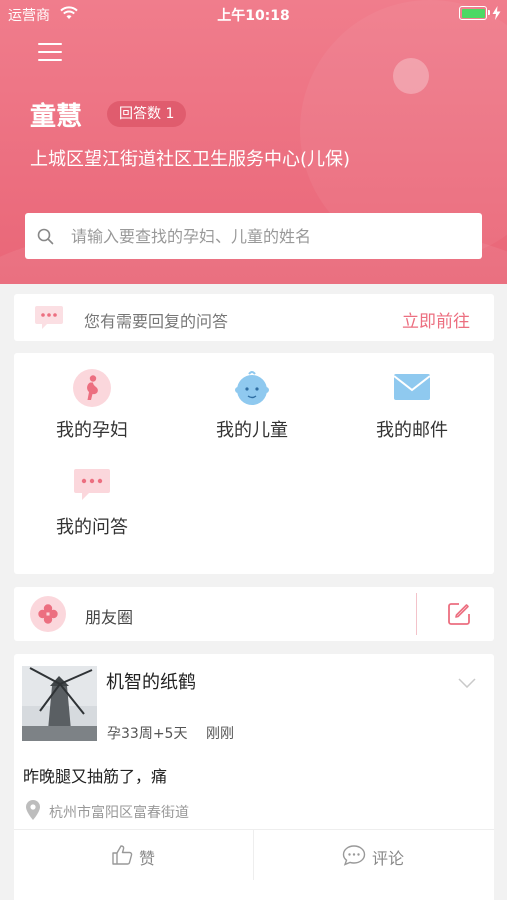  Describe the element at coordinates (92, 430) in the screenshot. I see `menu-item-label: 我的孕妇` at that location.